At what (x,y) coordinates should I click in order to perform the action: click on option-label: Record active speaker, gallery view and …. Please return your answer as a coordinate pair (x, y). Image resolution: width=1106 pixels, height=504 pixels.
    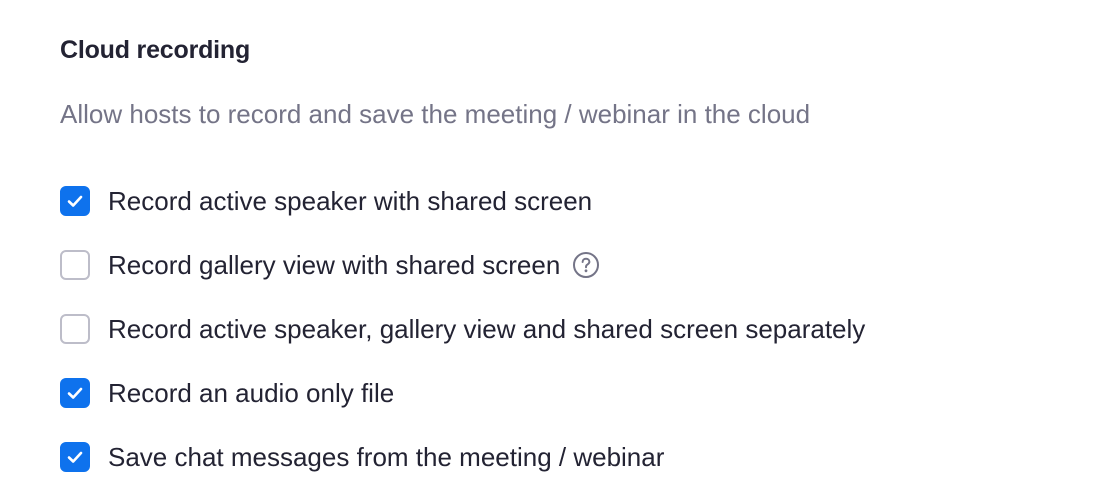
    Looking at the image, I should click on (487, 328).